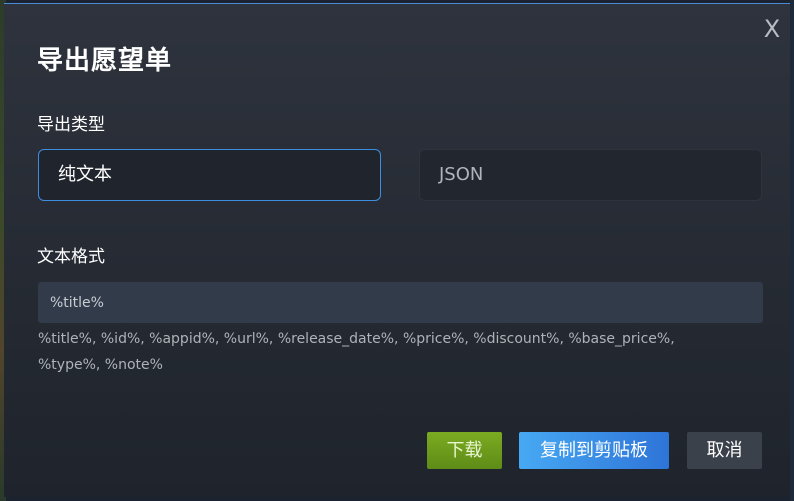 Image resolution: width=794 pixels, height=501 pixels. What do you see at coordinates (400, 302) in the screenshot?
I see `text-format-input` at bounding box center [400, 302].